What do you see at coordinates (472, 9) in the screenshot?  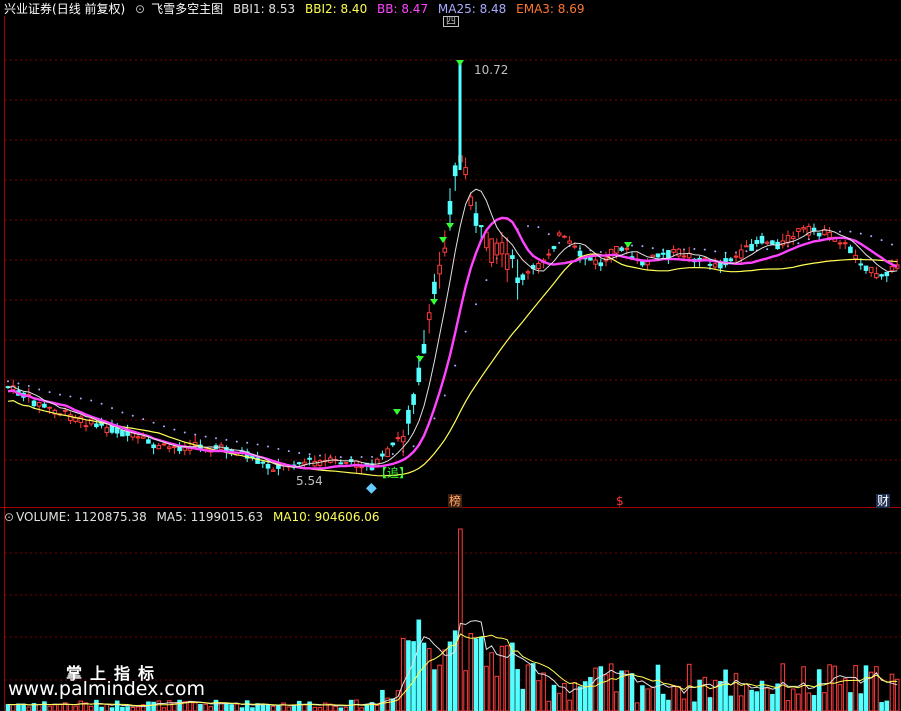 I see `indicator-ma25: MA25: 8.48` at bounding box center [472, 9].